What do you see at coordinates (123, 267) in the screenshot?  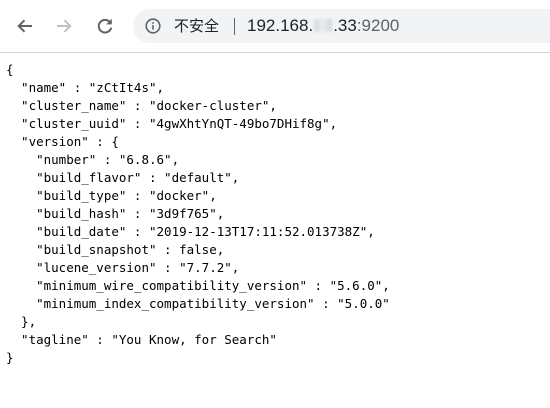 I see `json-line: "lucene_version" : "7.7.2",` at bounding box center [123, 267].